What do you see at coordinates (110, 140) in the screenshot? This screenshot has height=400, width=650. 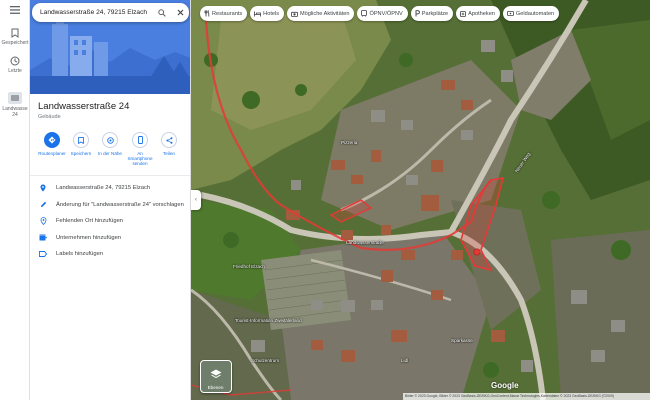 I see `nearby-icon` at bounding box center [110, 140].